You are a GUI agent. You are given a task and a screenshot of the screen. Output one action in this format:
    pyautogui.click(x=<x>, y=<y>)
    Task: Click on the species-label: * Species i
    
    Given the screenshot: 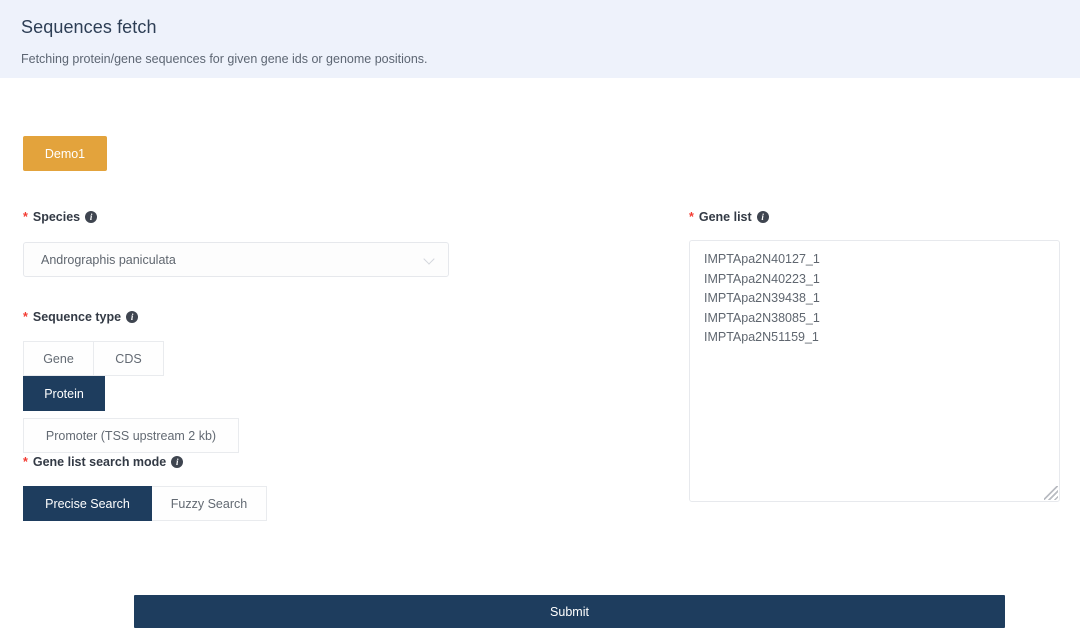 What is the action you would take?
    pyautogui.click(x=60, y=217)
    